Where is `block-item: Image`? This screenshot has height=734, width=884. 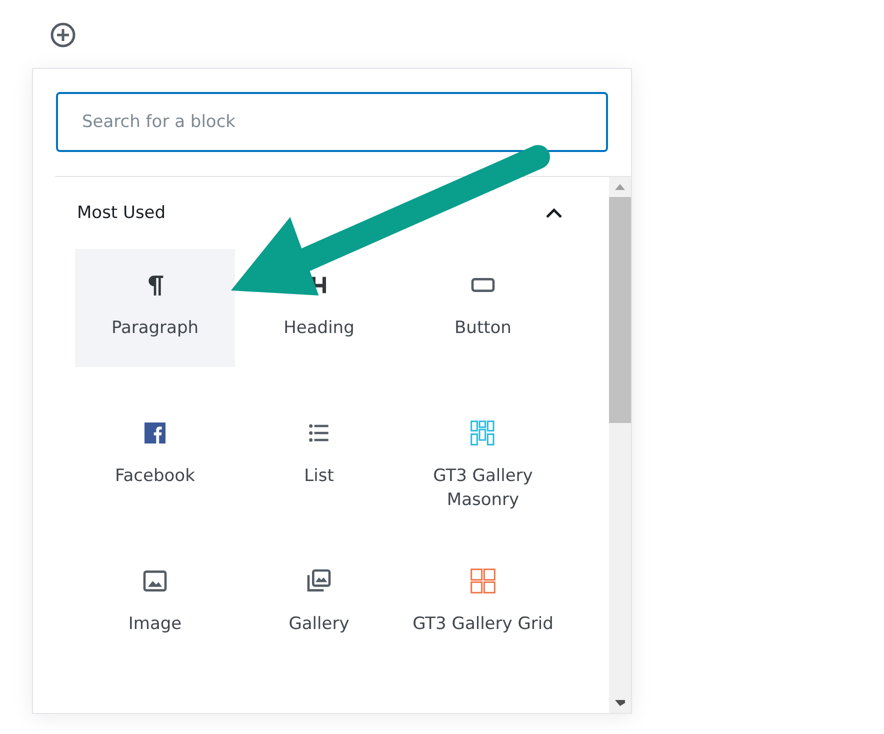 block-item: Image is located at coordinates (155, 619).